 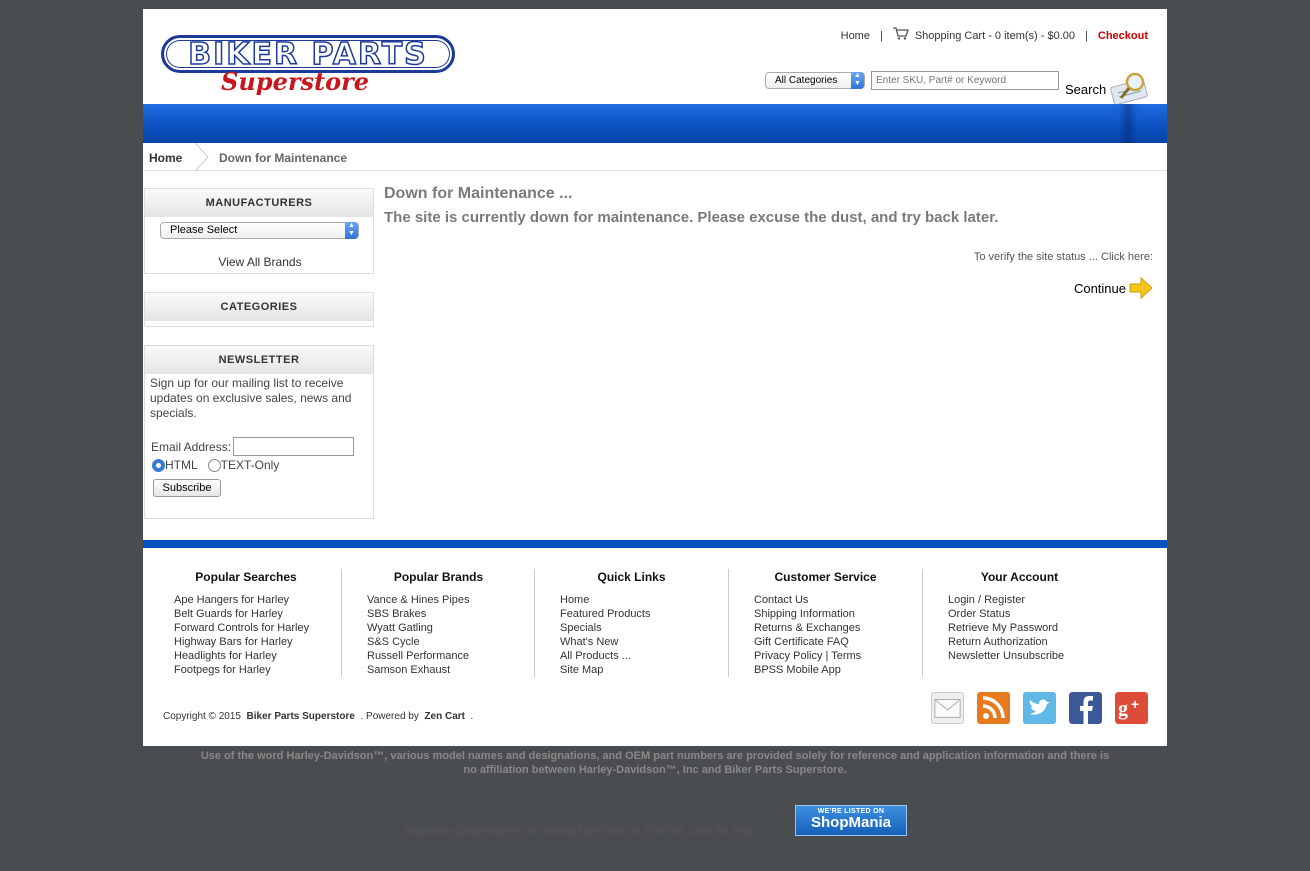 What do you see at coordinates (158, 465) in the screenshot?
I see `html-radio` at bounding box center [158, 465].